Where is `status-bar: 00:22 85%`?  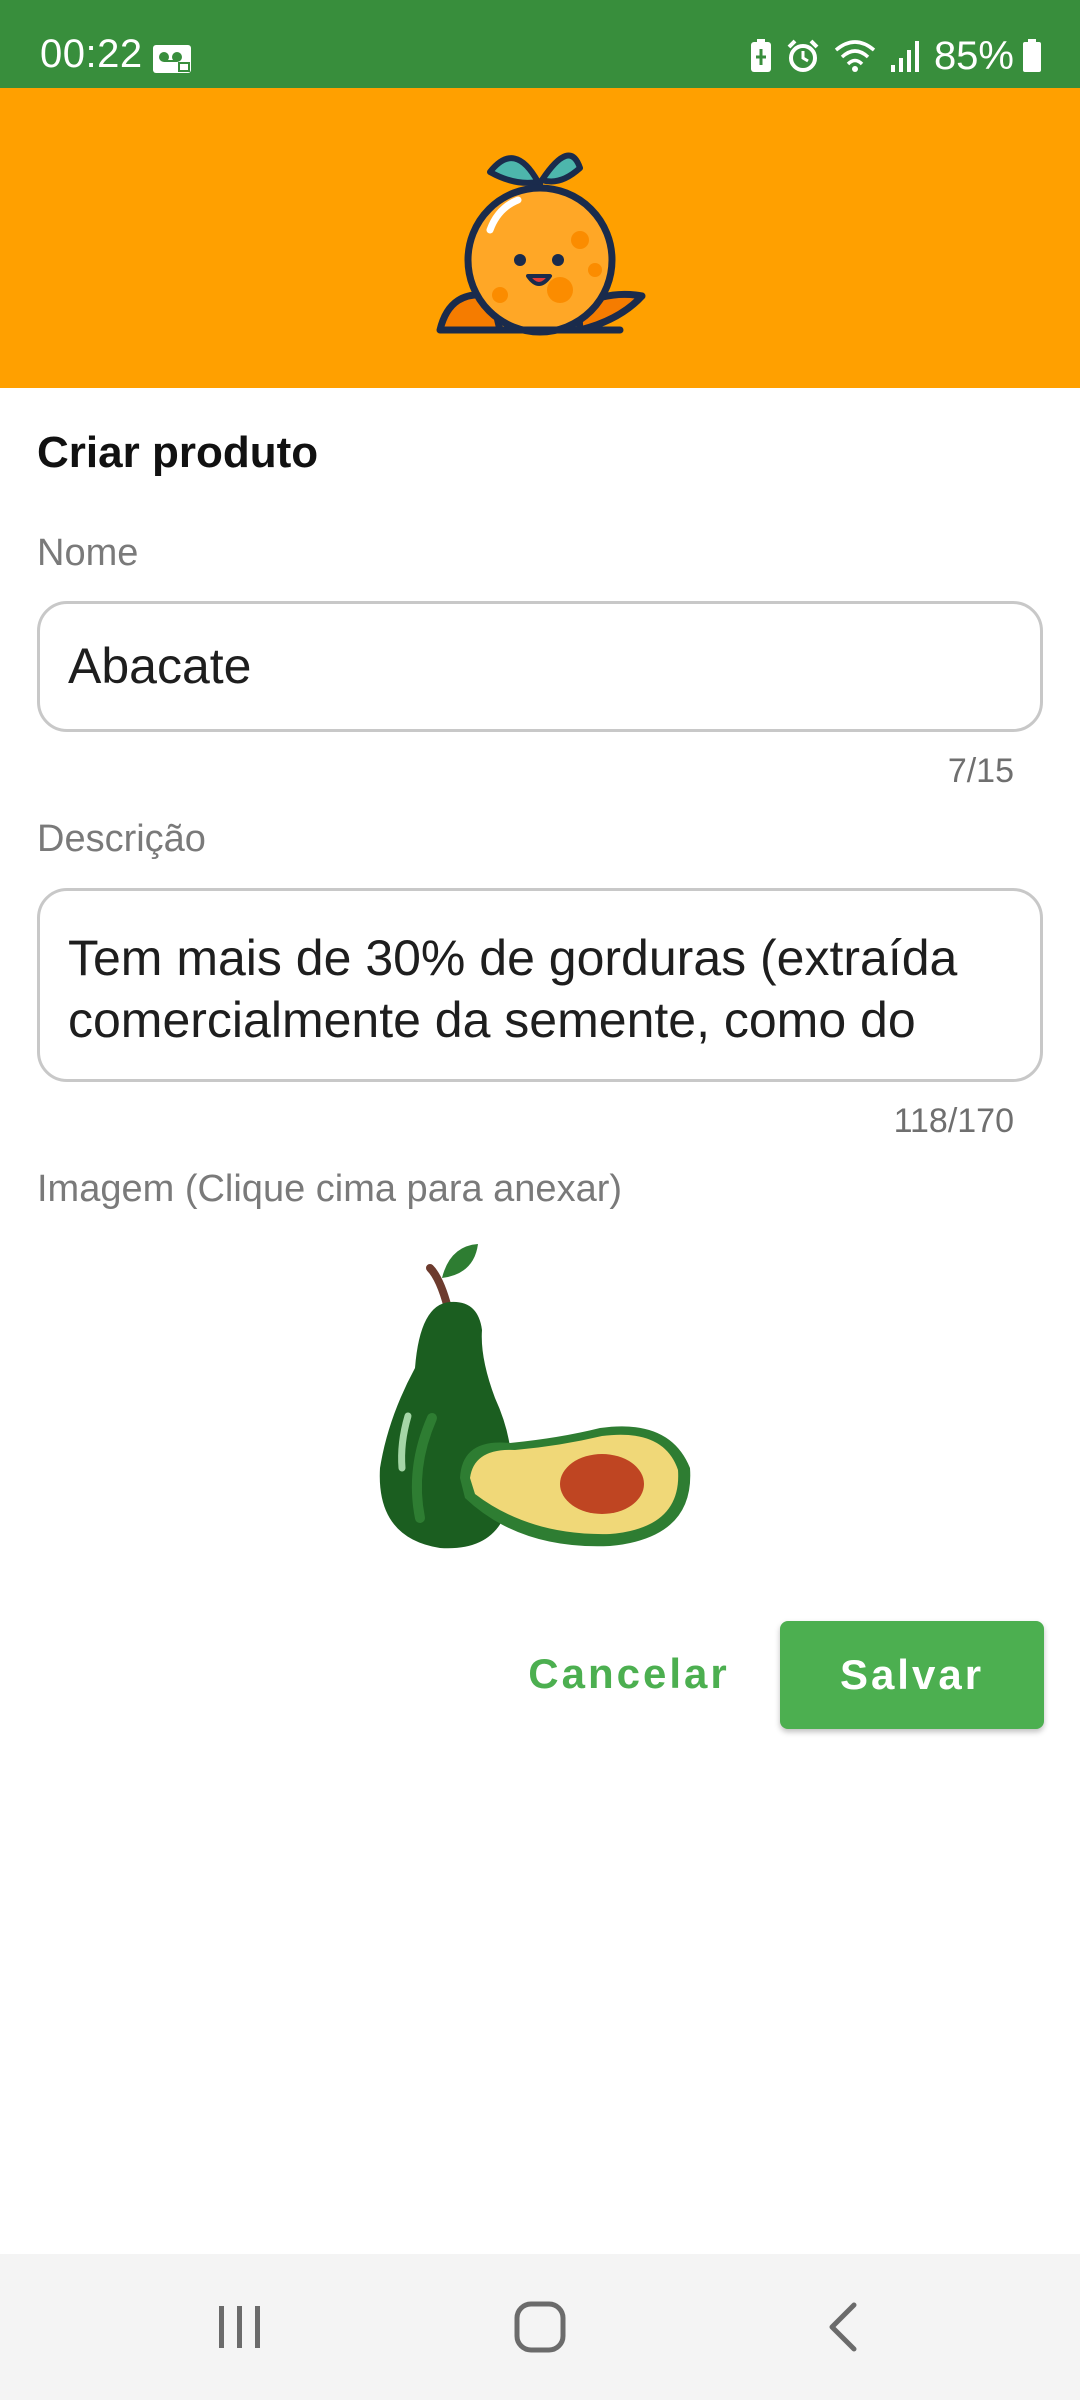 status-bar: 00:22 85% is located at coordinates (540, 44).